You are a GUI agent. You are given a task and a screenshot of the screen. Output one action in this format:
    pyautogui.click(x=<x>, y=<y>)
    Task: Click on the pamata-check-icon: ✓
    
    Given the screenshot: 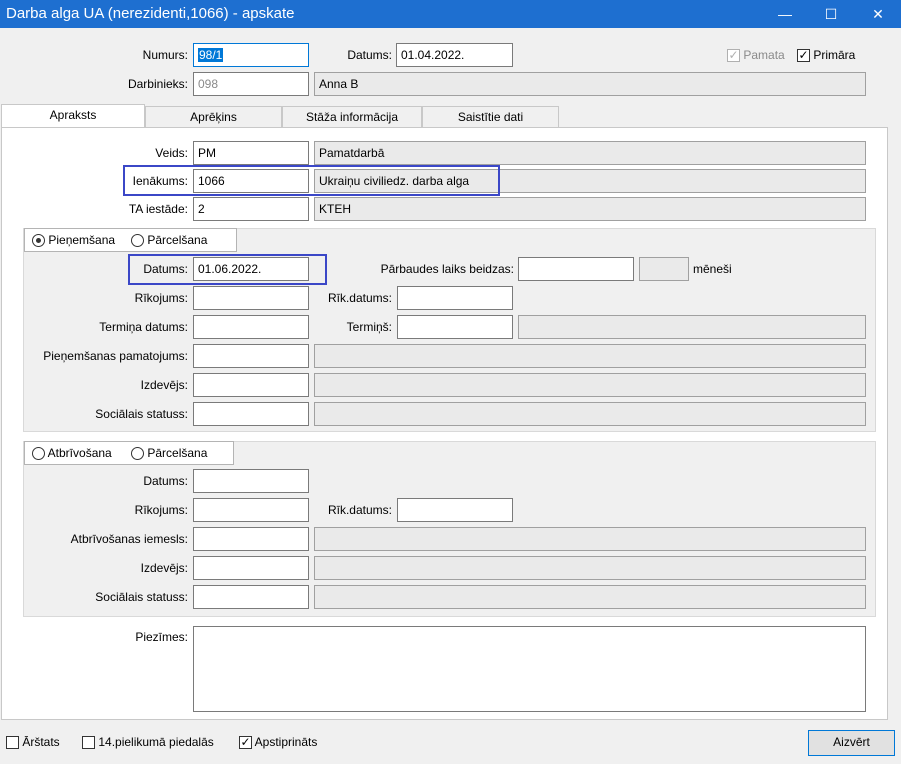 What is the action you would take?
    pyautogui.click(x=733, y=55)
    